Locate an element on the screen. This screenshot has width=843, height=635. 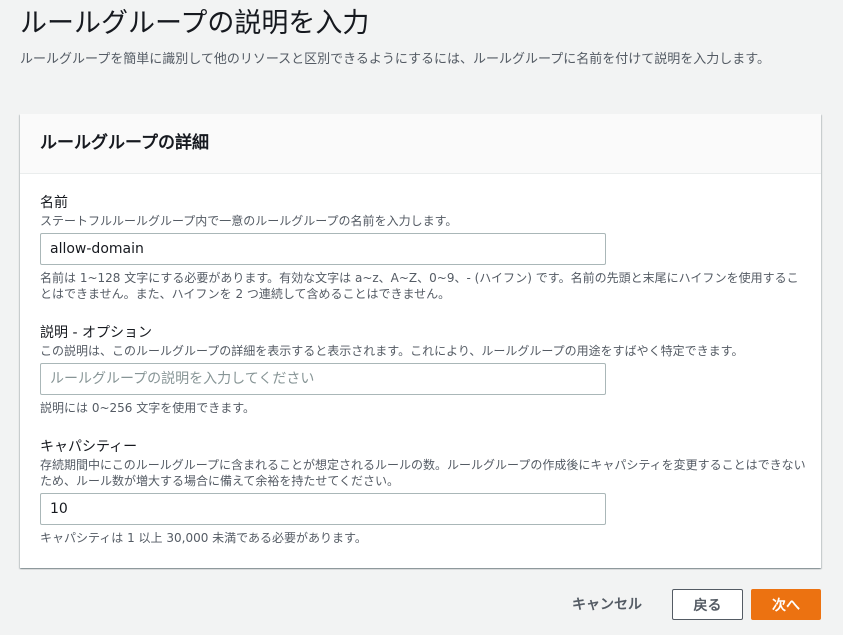
description-constraint: 説明には 0~256 文字を使用できます。 is located at coordinates (148, 408).